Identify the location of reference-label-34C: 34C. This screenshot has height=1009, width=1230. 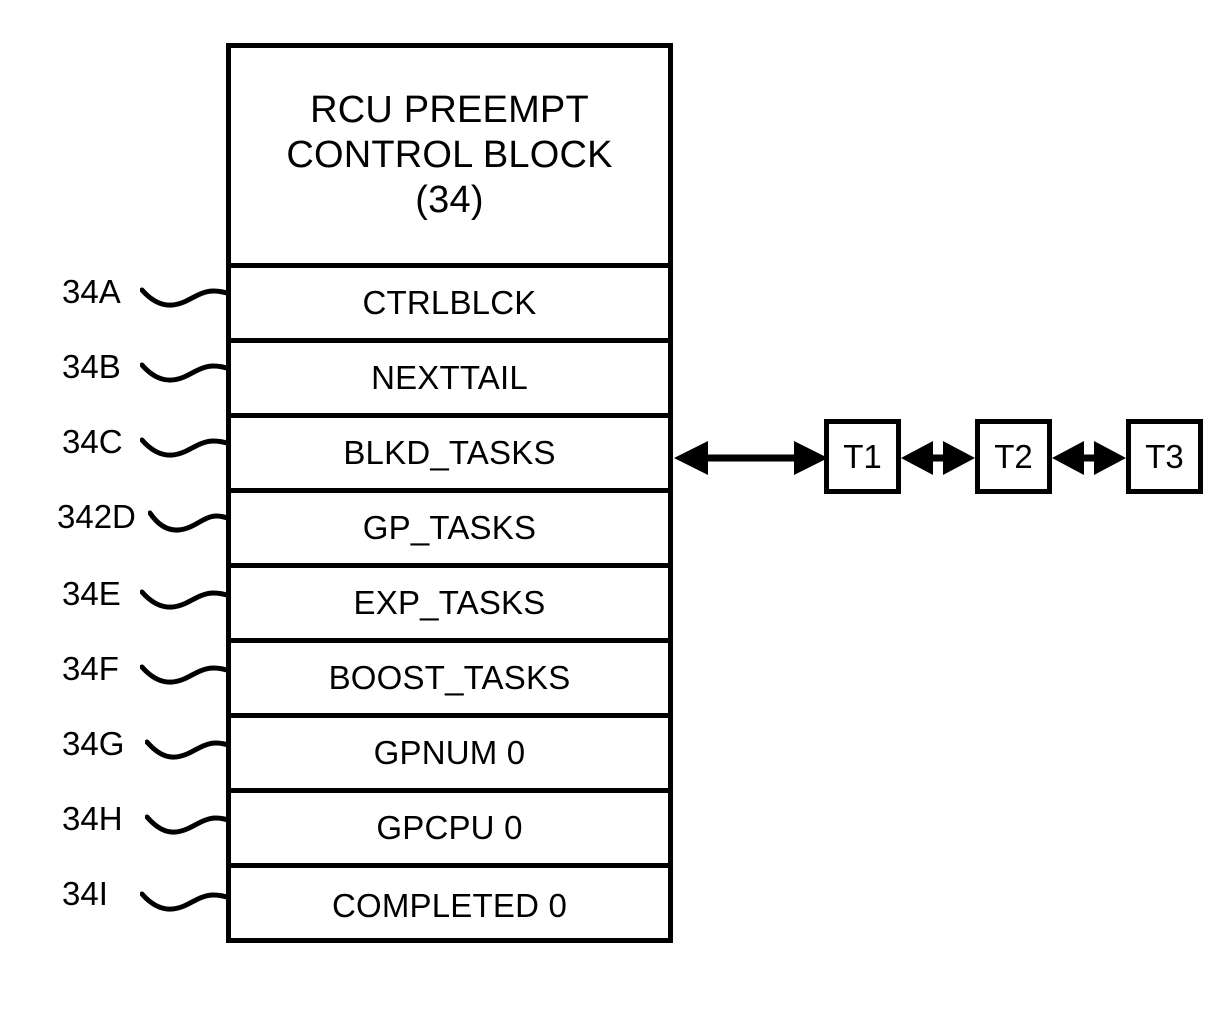
(92, 441).